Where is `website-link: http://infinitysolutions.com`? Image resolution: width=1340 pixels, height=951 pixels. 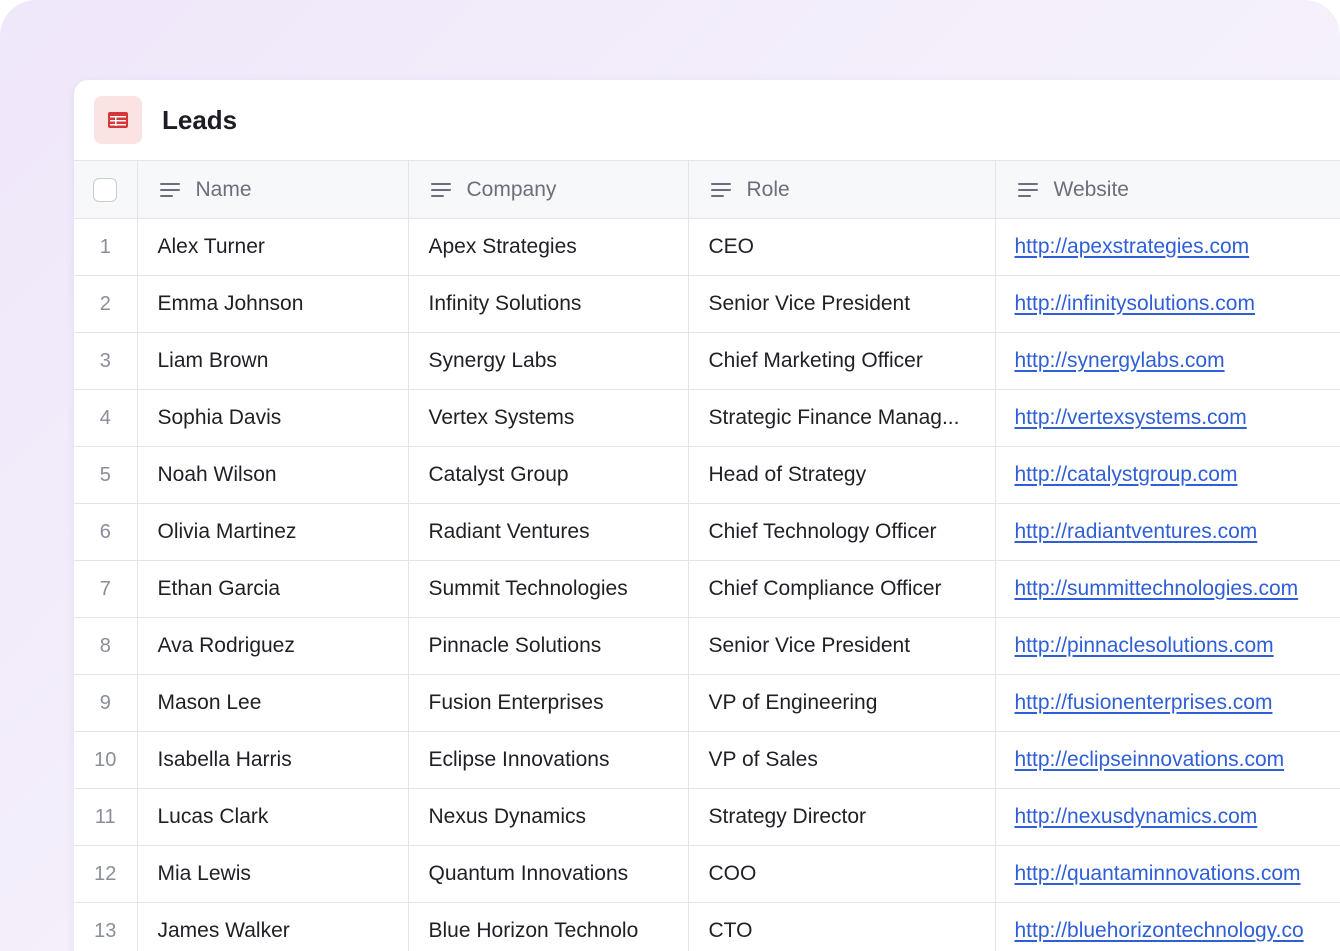 website-link: http://infinitysolutions.com is located at coordinates (1168, 304).